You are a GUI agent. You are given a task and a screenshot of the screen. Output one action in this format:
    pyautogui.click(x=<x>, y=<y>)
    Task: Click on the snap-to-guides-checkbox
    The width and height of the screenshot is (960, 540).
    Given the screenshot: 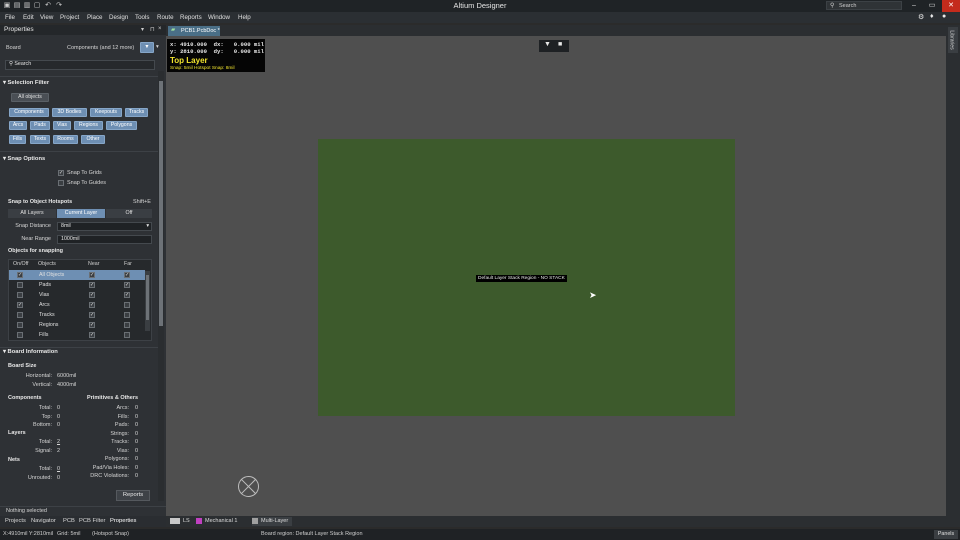 What is the action you would take?
    pyautogui.click(x=61, y=183)
    